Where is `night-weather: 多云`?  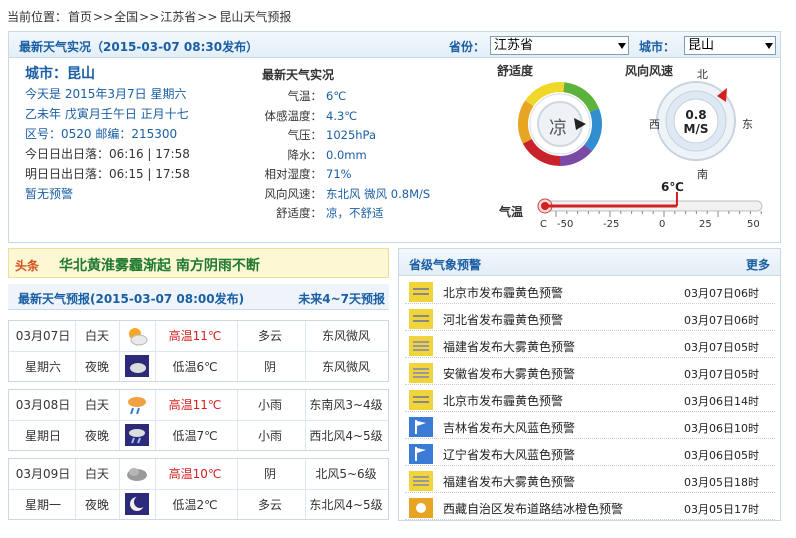 night-weather: 多云 is located at coordinates (269, 505).